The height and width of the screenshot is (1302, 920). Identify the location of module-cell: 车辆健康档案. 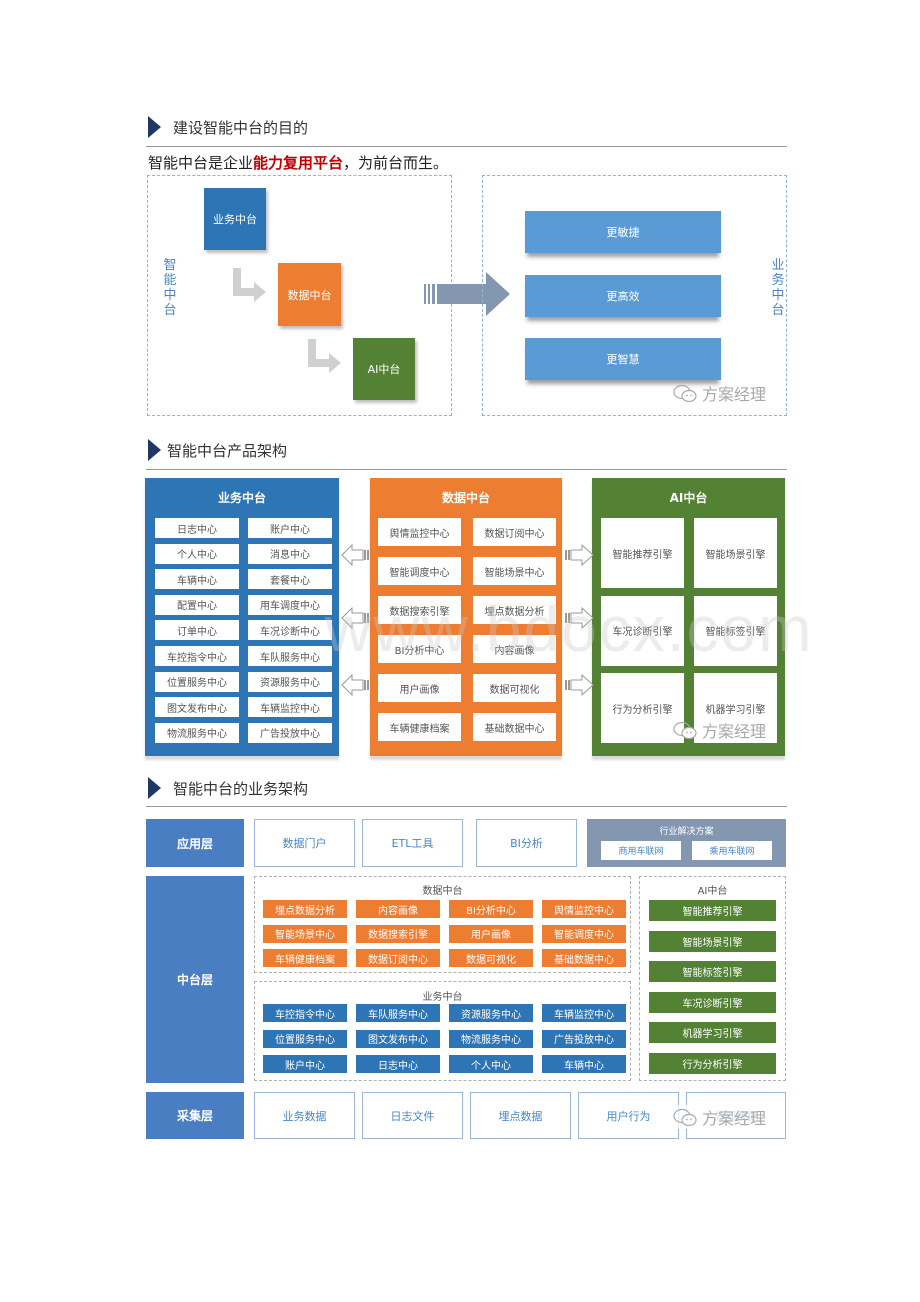
(419, 727).